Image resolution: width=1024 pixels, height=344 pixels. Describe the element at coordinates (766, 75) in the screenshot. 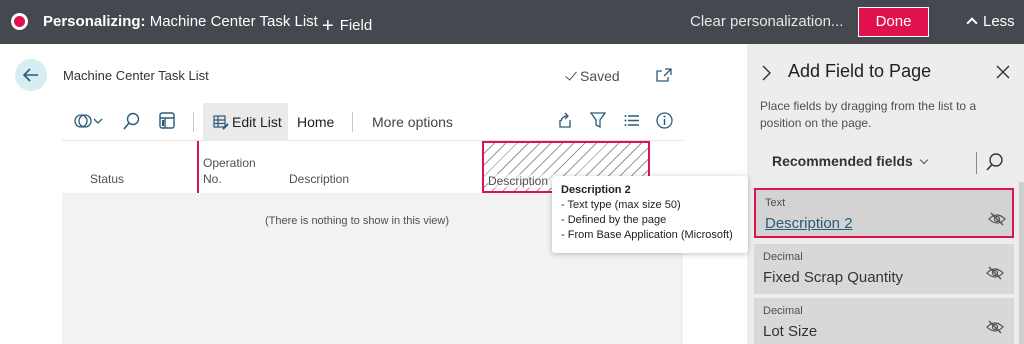

I see `collapse-panel-icon` at that location.